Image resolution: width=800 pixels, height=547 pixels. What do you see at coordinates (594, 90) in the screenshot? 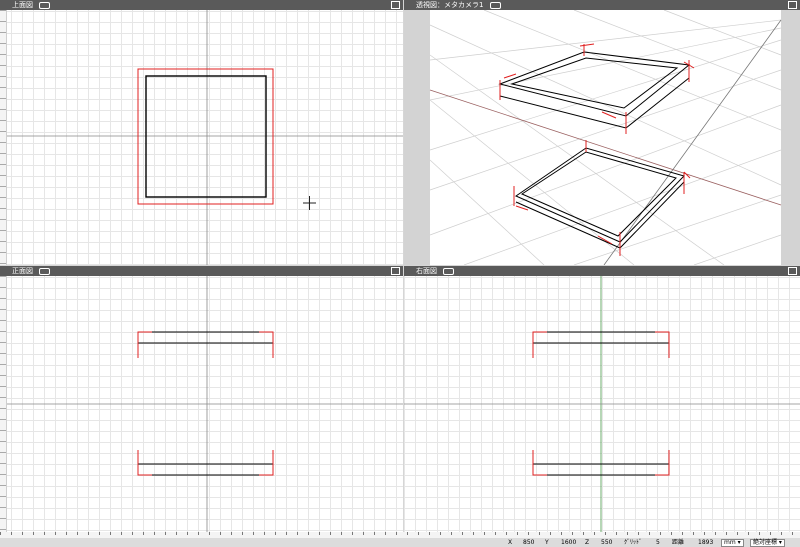
I see `upper-frame` at bounding box center [594, 90].